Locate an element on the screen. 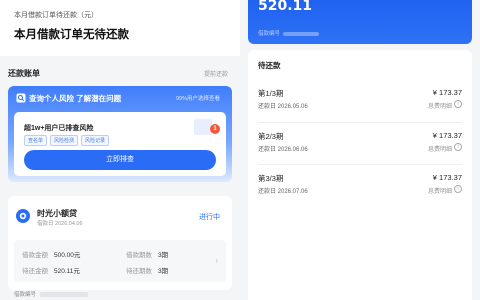 Image resolution: width=480 pixels, height=300 pixels. borrow-periods-value: 3期 is located at coordinates (163, 255).